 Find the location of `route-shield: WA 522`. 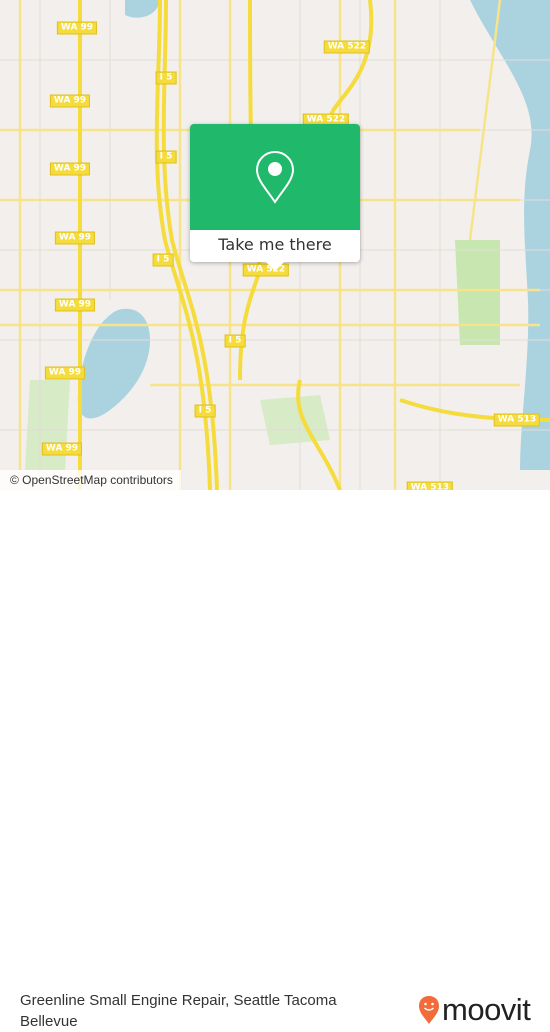

route-shield: WA 522 is located at coordinates (347, 47).